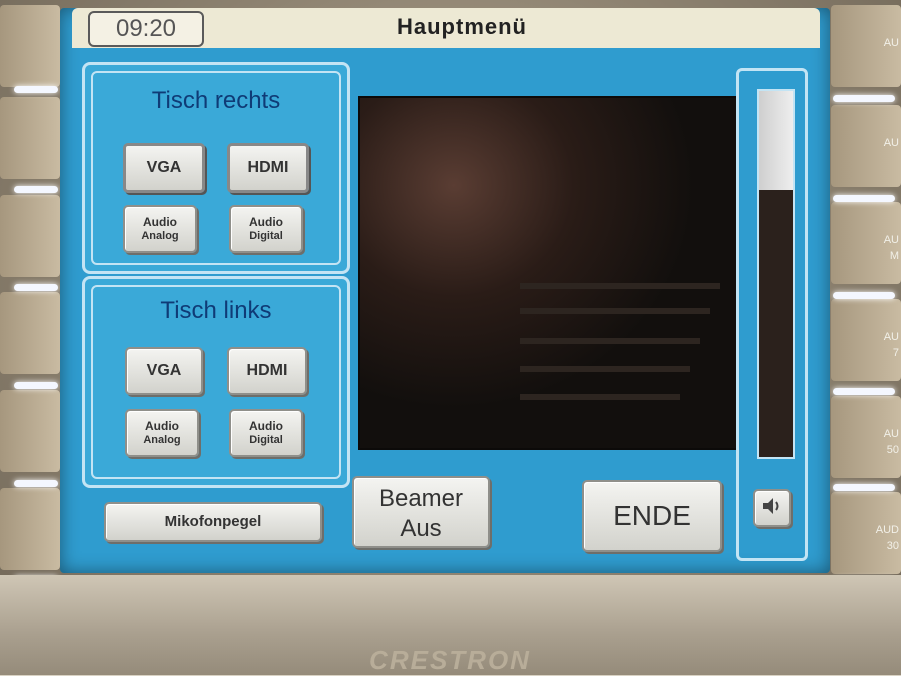 The image size is (901, 676). Describe the element at coordinates (866, 340) in the screenshot. I see `hard-button-right-4: AU 7` at that location.